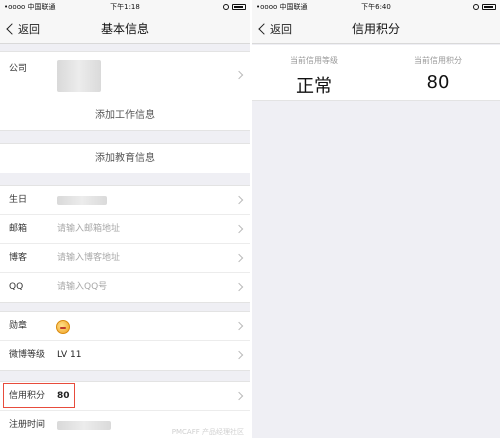  Describe the element at coordinates (125, 258) in the screenshot. I see `blog-row: 博客 请输入博客地址` at that location.